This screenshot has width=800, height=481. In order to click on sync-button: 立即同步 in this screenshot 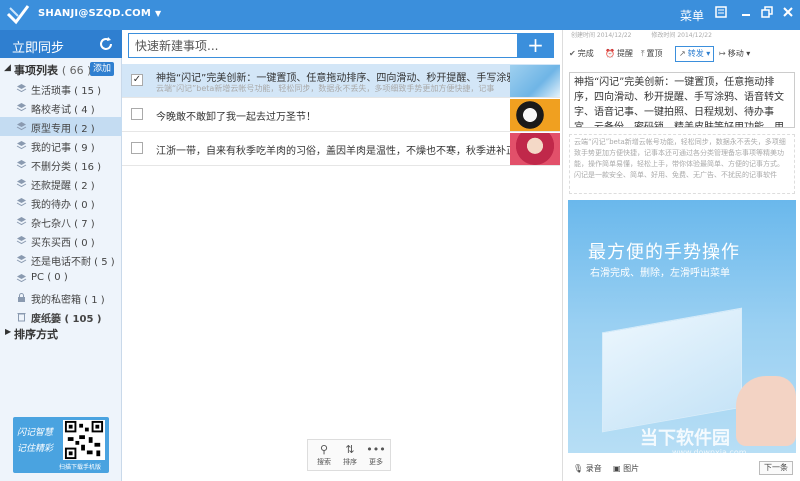, I will do `click(61, 44)`.